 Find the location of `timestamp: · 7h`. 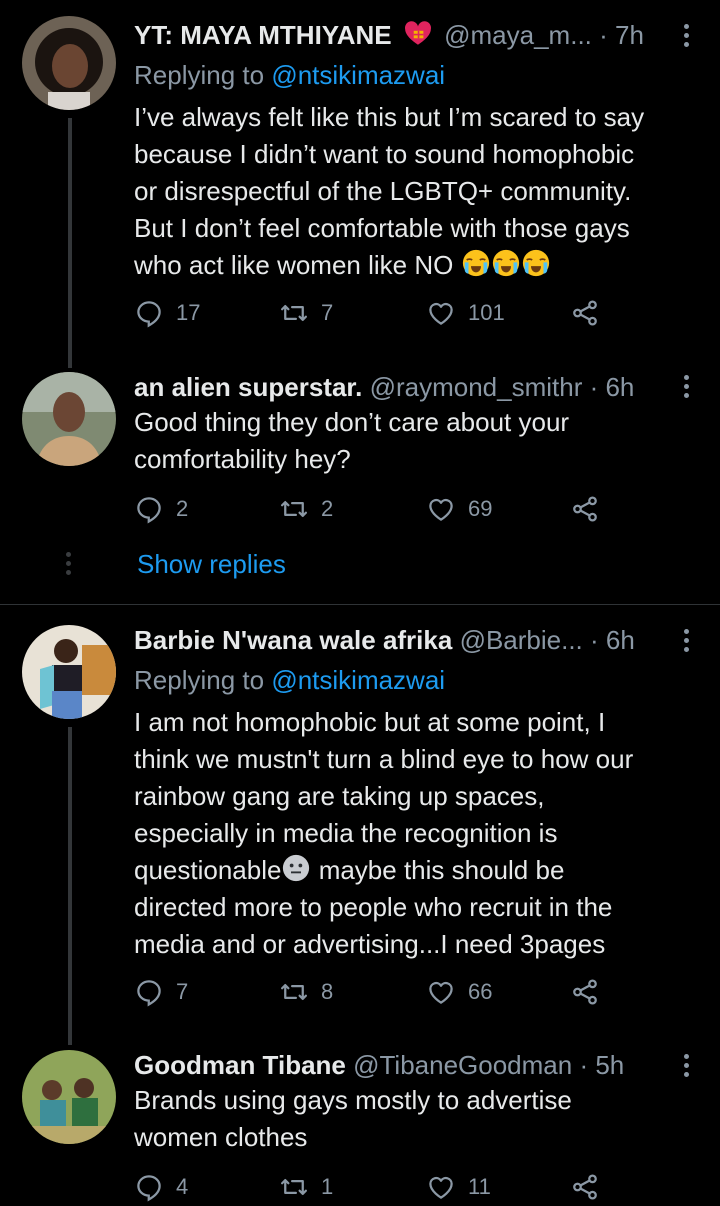

timestamp: · 7h is located at coordinates (621, 35).